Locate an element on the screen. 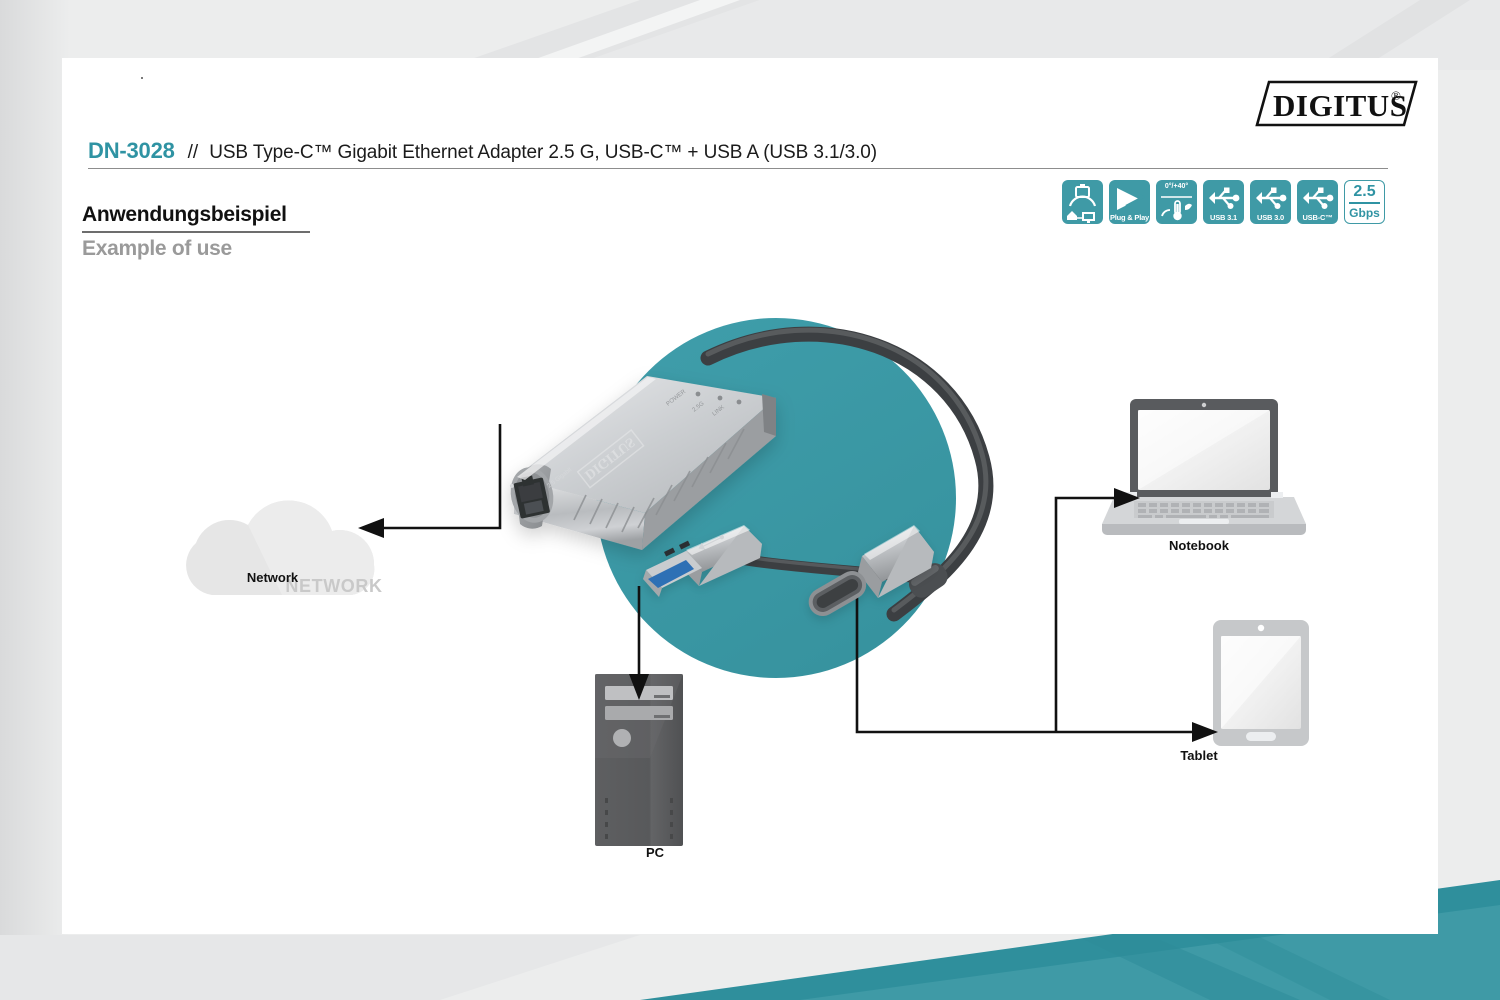 This screenshot has height=1000, width=1500. label-tablet: Tablet is located at coordinates (1199, 755).